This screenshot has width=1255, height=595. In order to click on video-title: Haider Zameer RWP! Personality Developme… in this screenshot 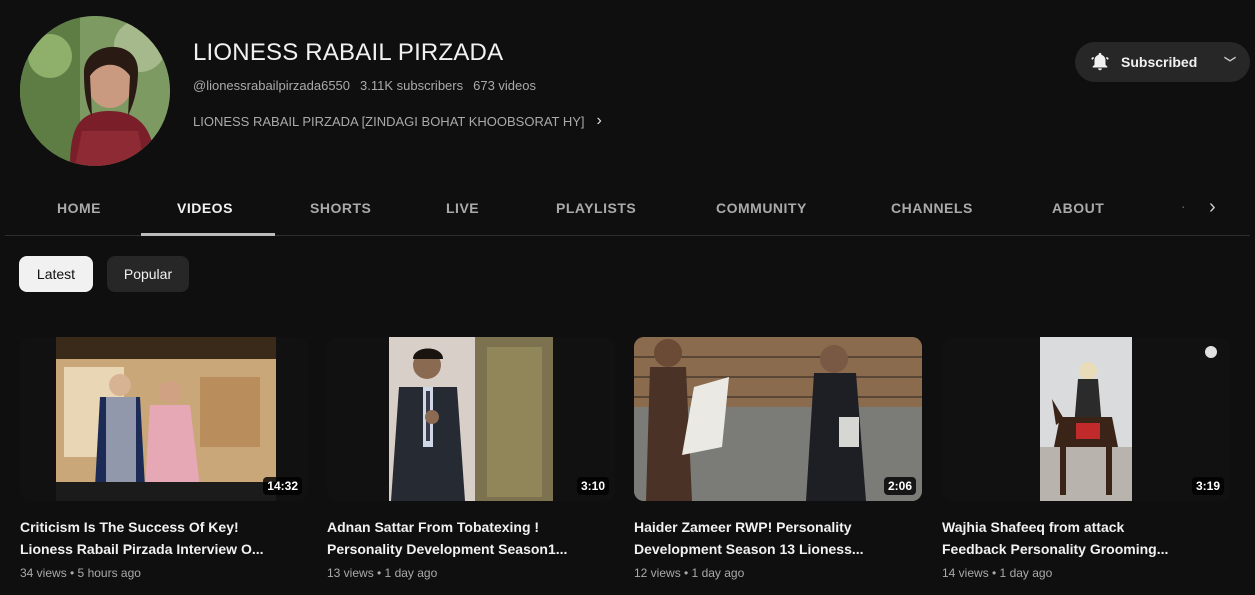, I will do `click(774, 538)`.